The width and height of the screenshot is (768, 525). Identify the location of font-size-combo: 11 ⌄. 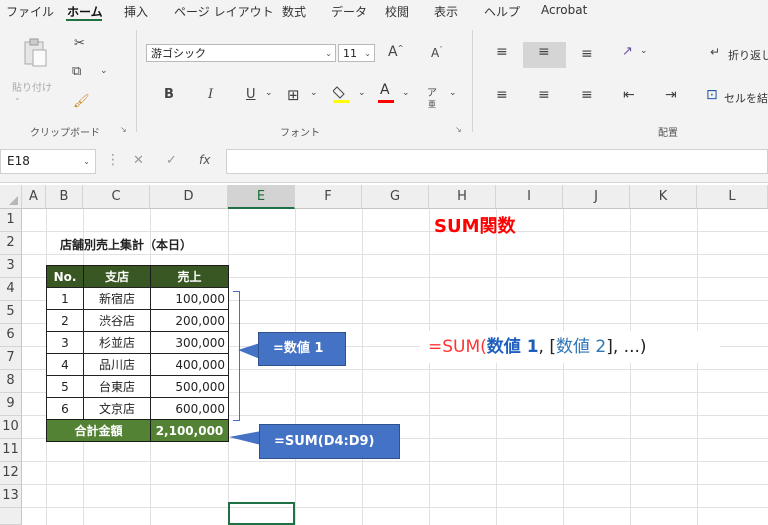
(356, 53).